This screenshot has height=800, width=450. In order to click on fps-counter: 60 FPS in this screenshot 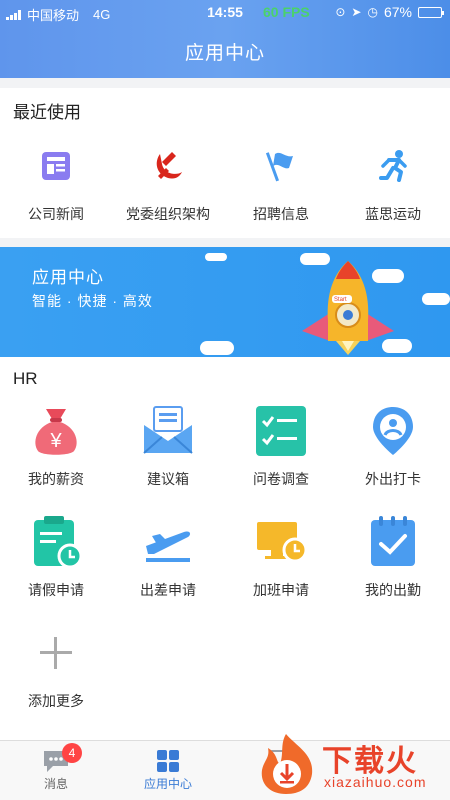, I will do `click(286, 12)`.